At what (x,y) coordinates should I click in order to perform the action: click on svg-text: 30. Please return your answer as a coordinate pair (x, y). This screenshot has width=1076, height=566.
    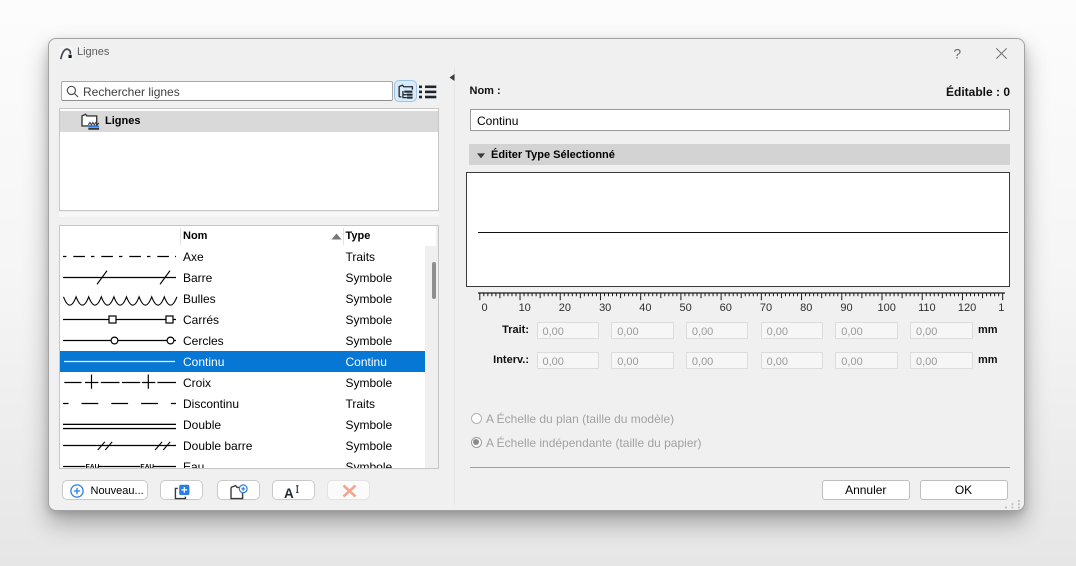
    Looking at the image, I should click on (605, 308).